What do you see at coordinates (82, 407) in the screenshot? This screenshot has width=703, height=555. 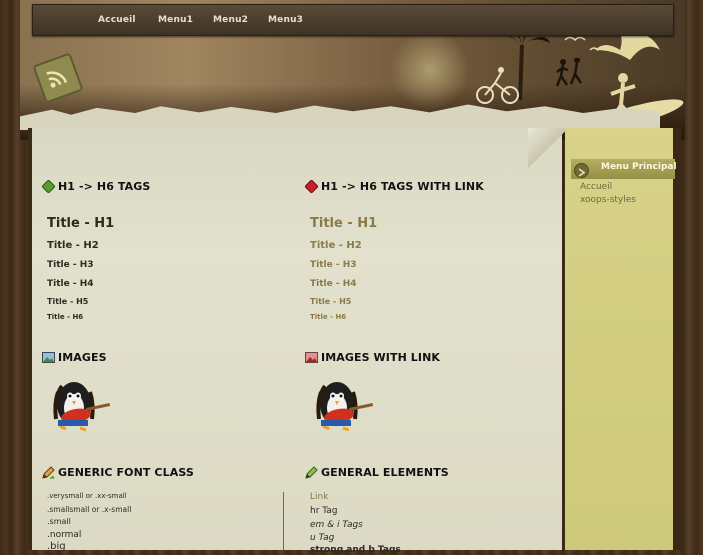 I see `rasta-penguin-image` at bounding box center [82, 407].